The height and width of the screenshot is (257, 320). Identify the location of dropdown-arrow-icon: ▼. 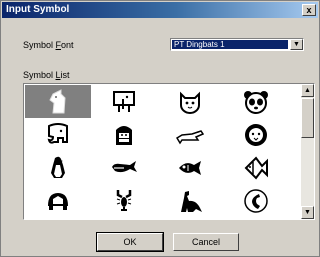
(296, 44).